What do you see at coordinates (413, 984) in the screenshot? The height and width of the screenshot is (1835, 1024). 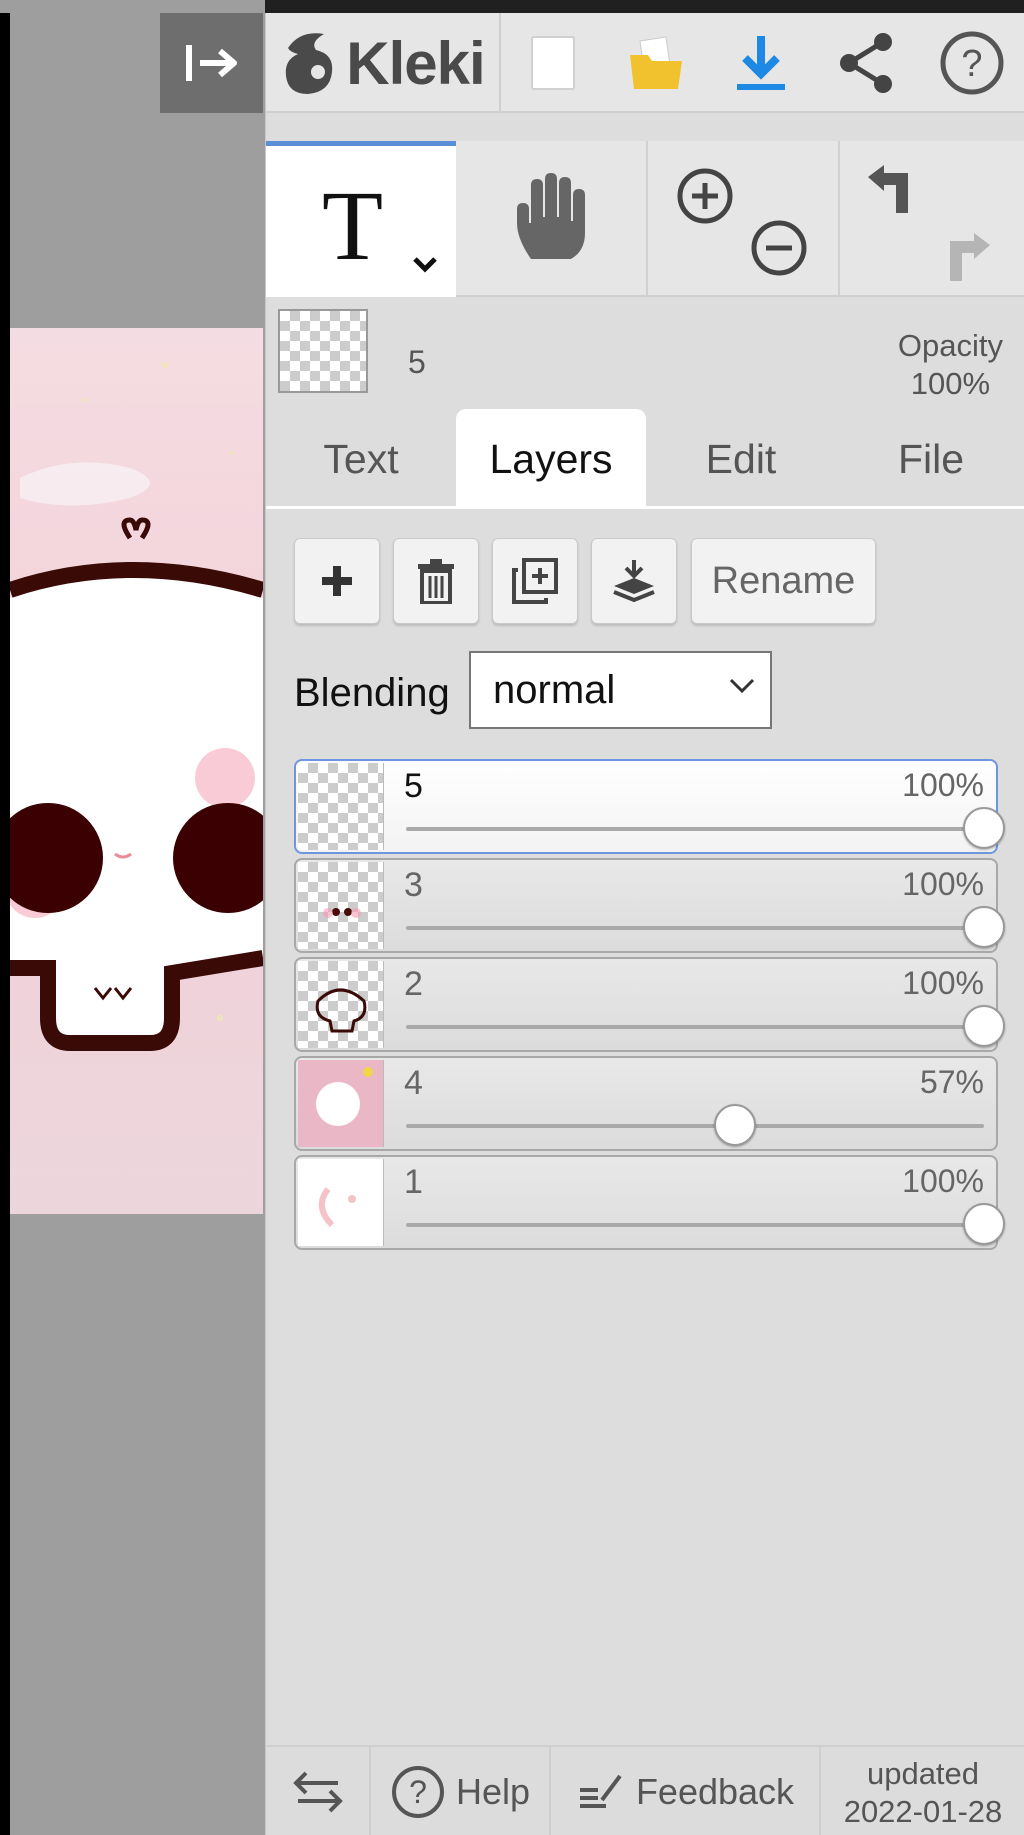 I see `layer-name: 2` at bounding box center [413, 984].